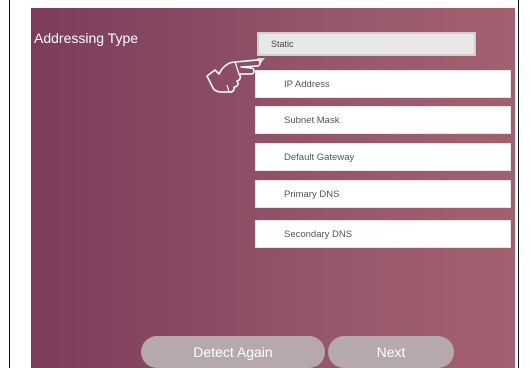 Image resolution: width=531 pixels, height=368 pixels. Describe the element at coordinates (366, 44) in the screenshot. I see `addressing-type-select: Static` at that location.